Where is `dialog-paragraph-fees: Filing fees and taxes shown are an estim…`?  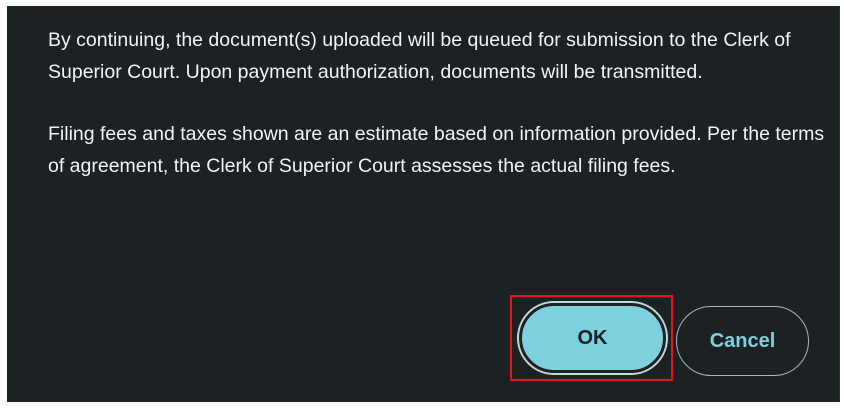 dialog-paragraph-fees: Filing fees and taxes shown are an estim… is located at coordinates (436, 150).